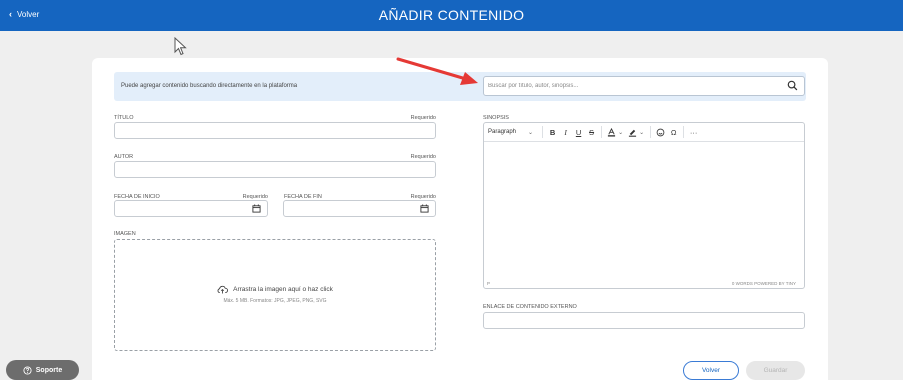 The height and width of the screenshot is (380, 903). I want to click on highlight-icon, so click(632, 133).